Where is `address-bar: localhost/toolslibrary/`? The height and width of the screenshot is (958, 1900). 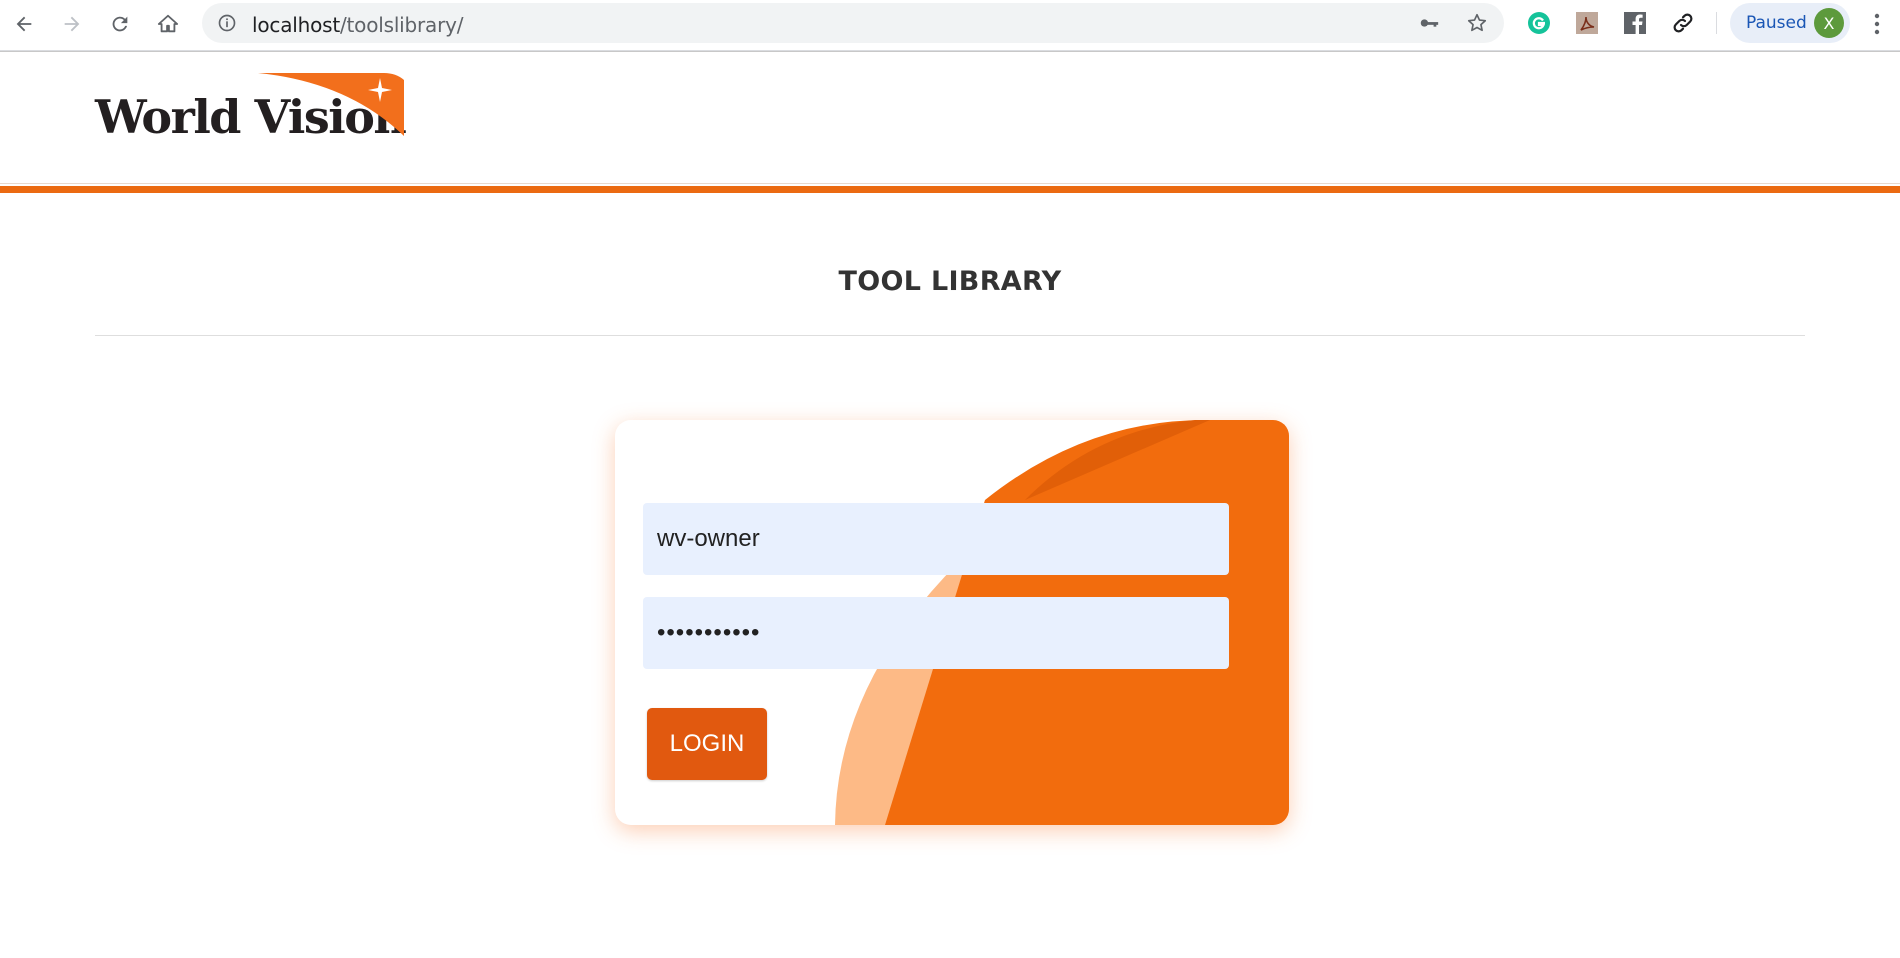
address-bar: localhost/toolslibrary/ is located at coordinates (853, 23).